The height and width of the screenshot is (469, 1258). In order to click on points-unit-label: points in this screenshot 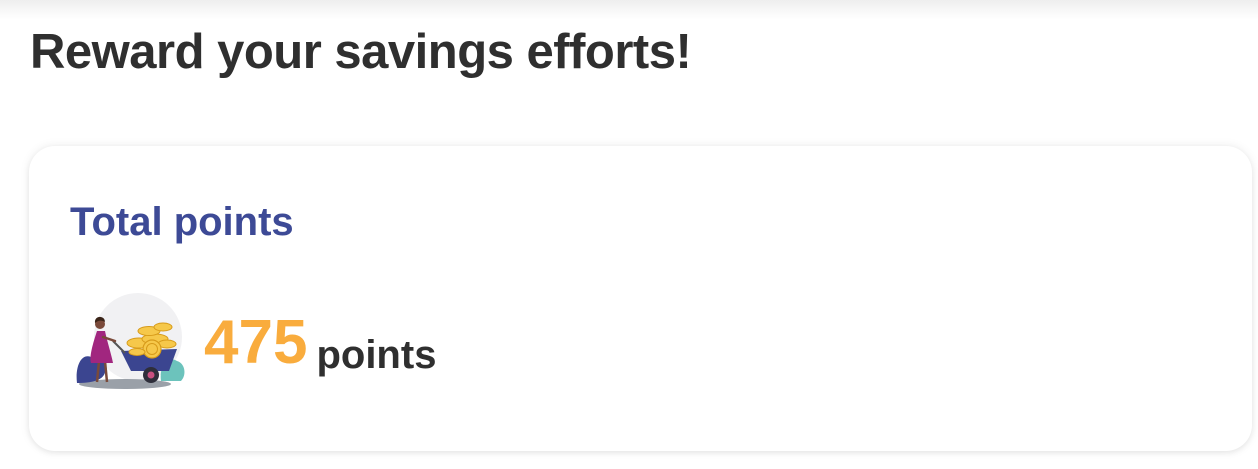, I will do `click(376, 355)`.